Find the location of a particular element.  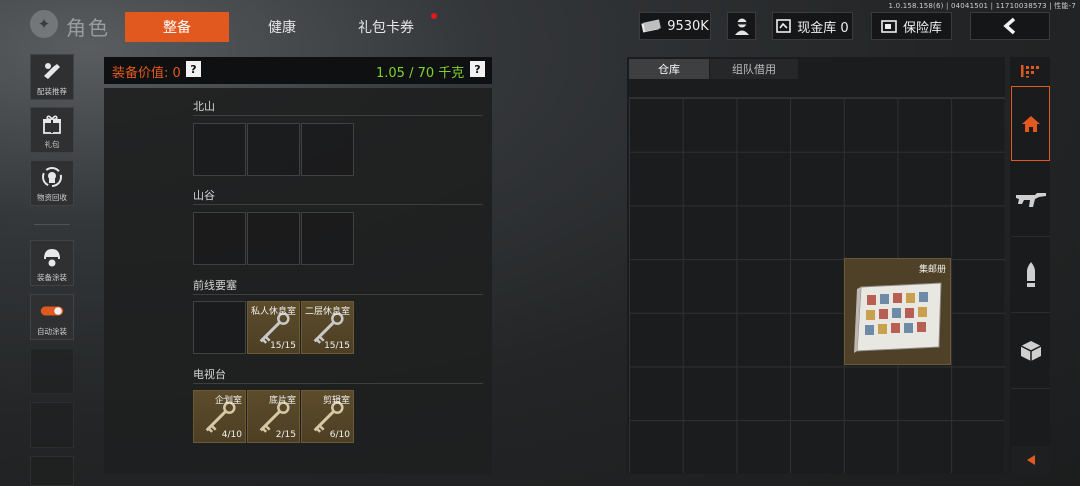

chevron-left-icon is located at coordinates (1009, 26).